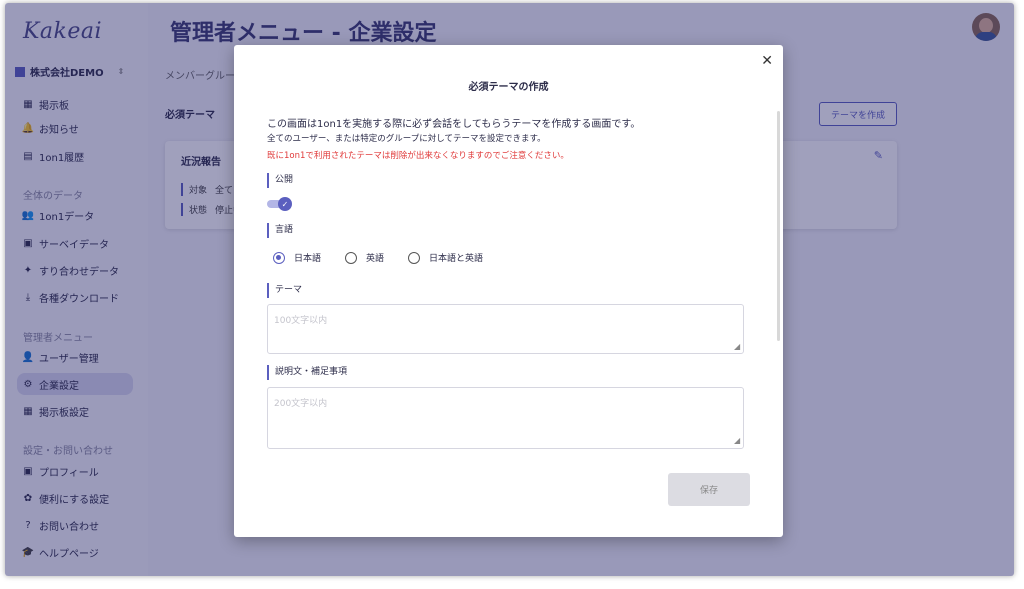 Image resolution: width=1024 pixels, height=589 pixels. I want to click on notes-input, so click(505, 418).